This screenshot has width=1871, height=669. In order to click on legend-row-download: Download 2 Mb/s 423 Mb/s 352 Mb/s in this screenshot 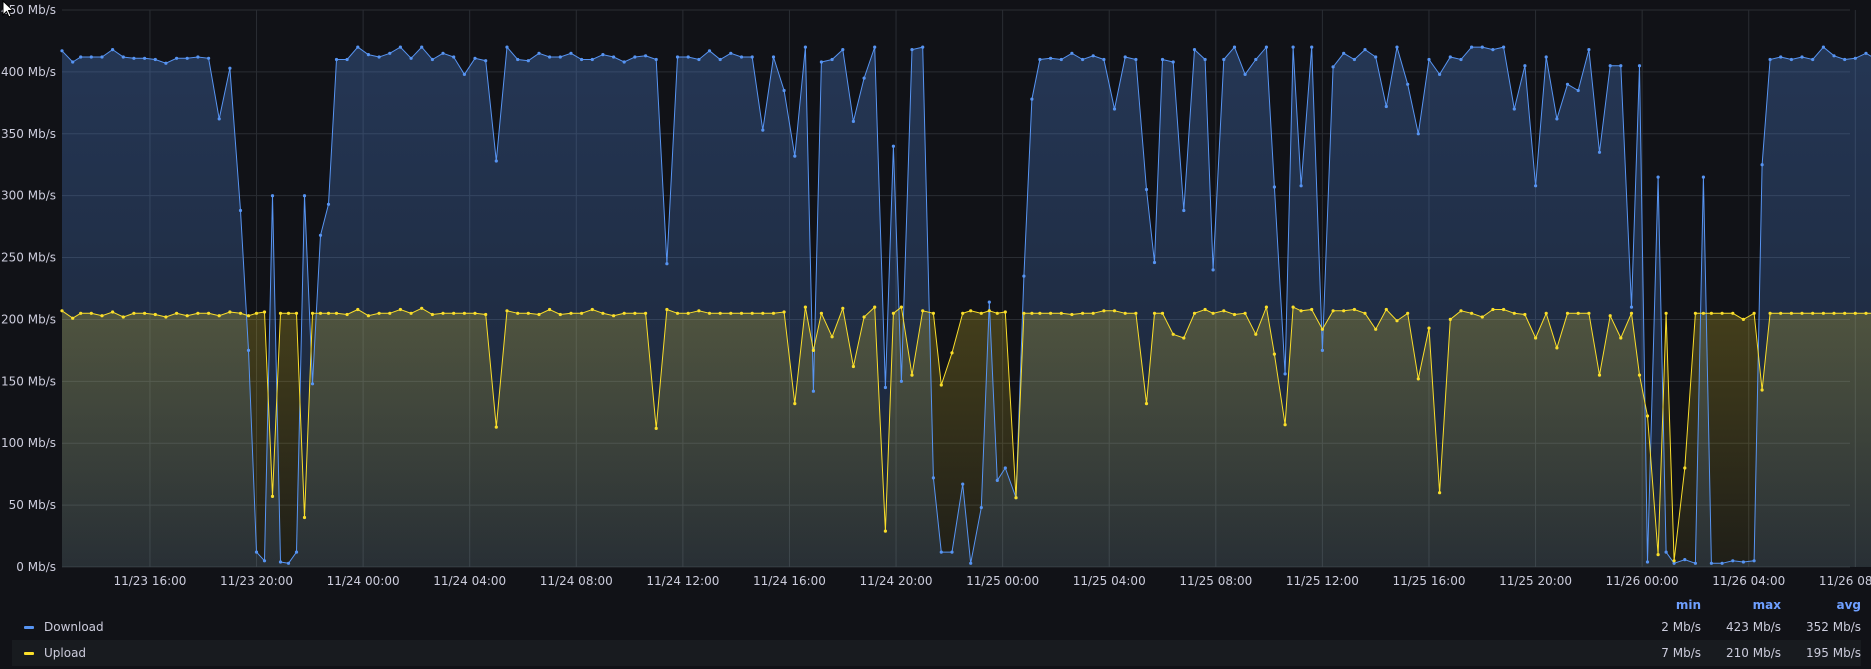, I will do `click(936, 627)`.